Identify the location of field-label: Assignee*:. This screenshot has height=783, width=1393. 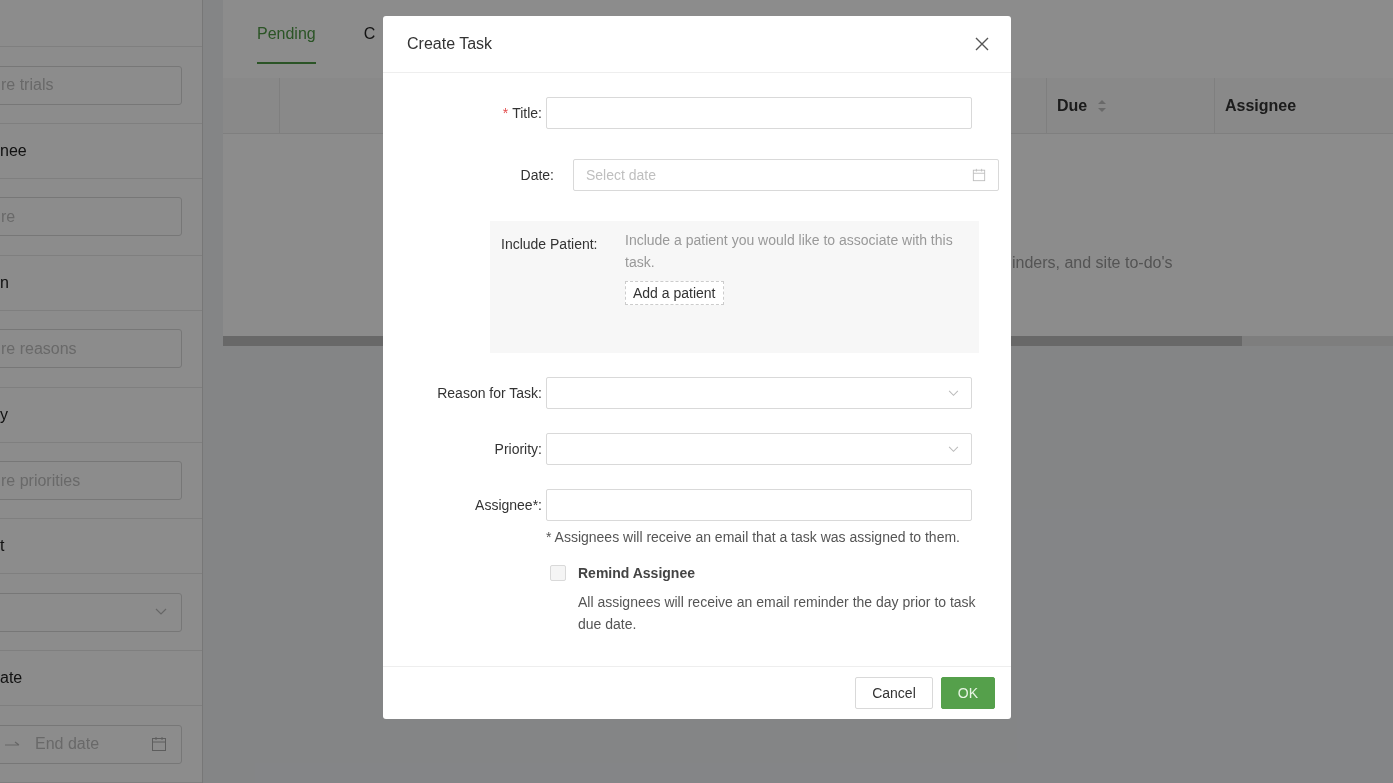
(508, 505).